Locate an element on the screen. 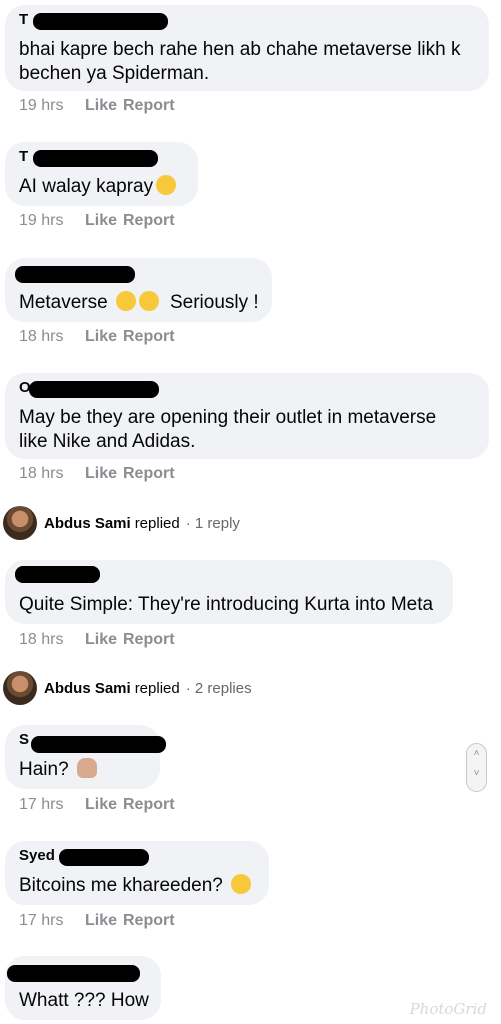 This screenshot has height=1024, width=501. comment-bubble: S Hain? is located at coordinates (85, 757).